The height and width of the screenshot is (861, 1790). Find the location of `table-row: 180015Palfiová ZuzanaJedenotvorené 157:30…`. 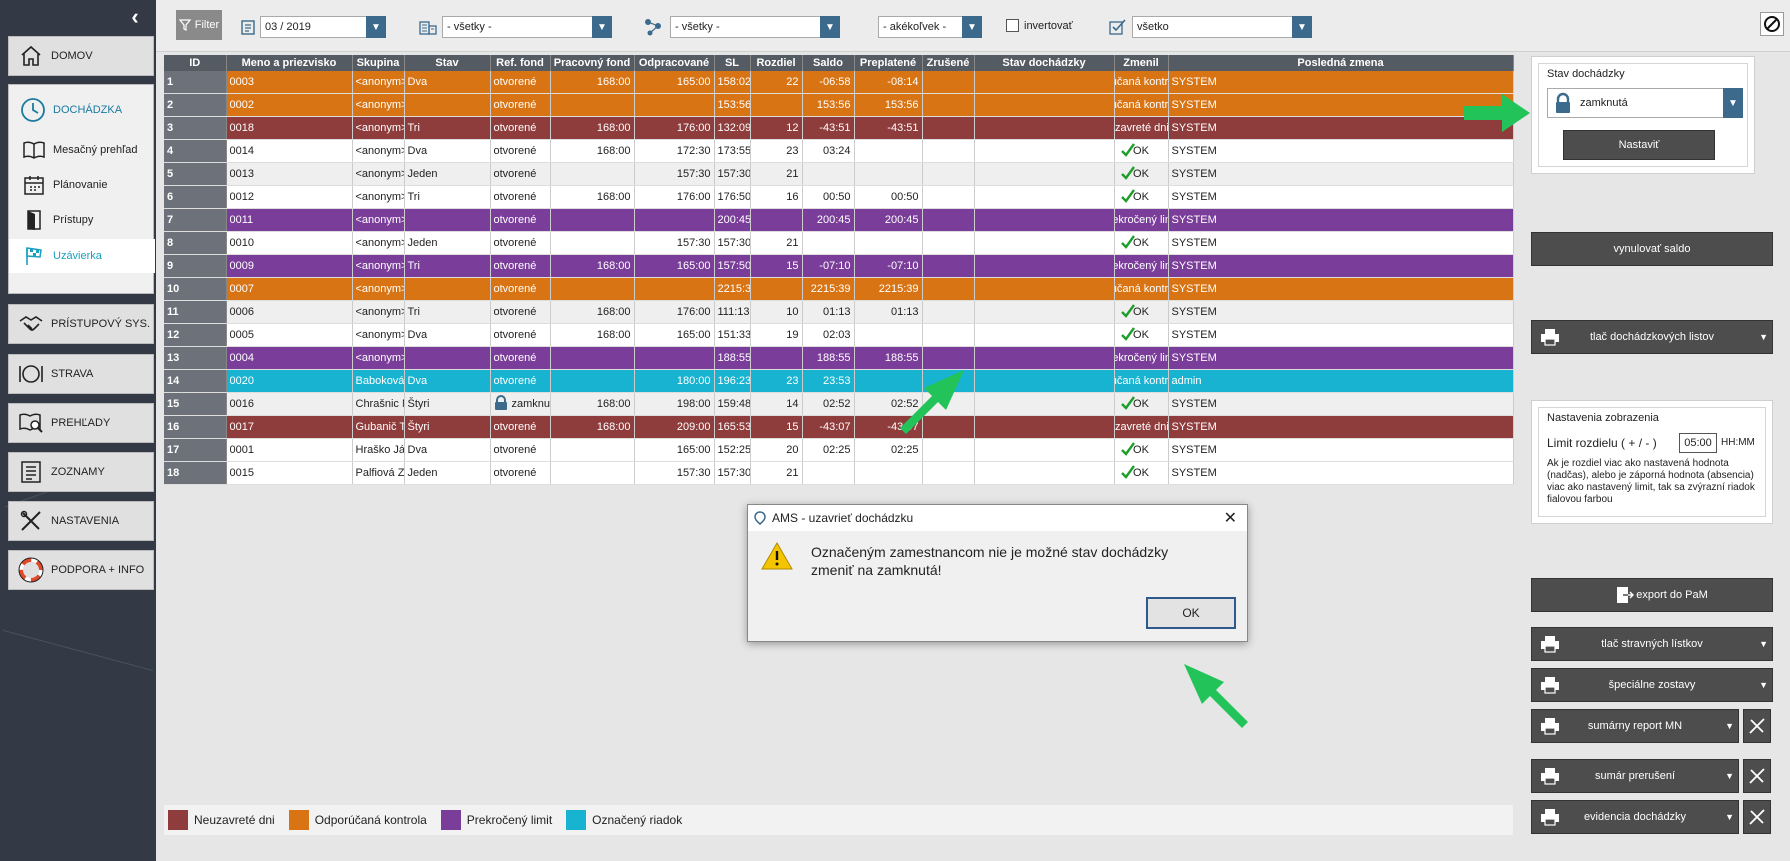

table-row: 180015Palfiová ZuzanaJedenotvorené 157:30… is located at coordinates (839, 473).